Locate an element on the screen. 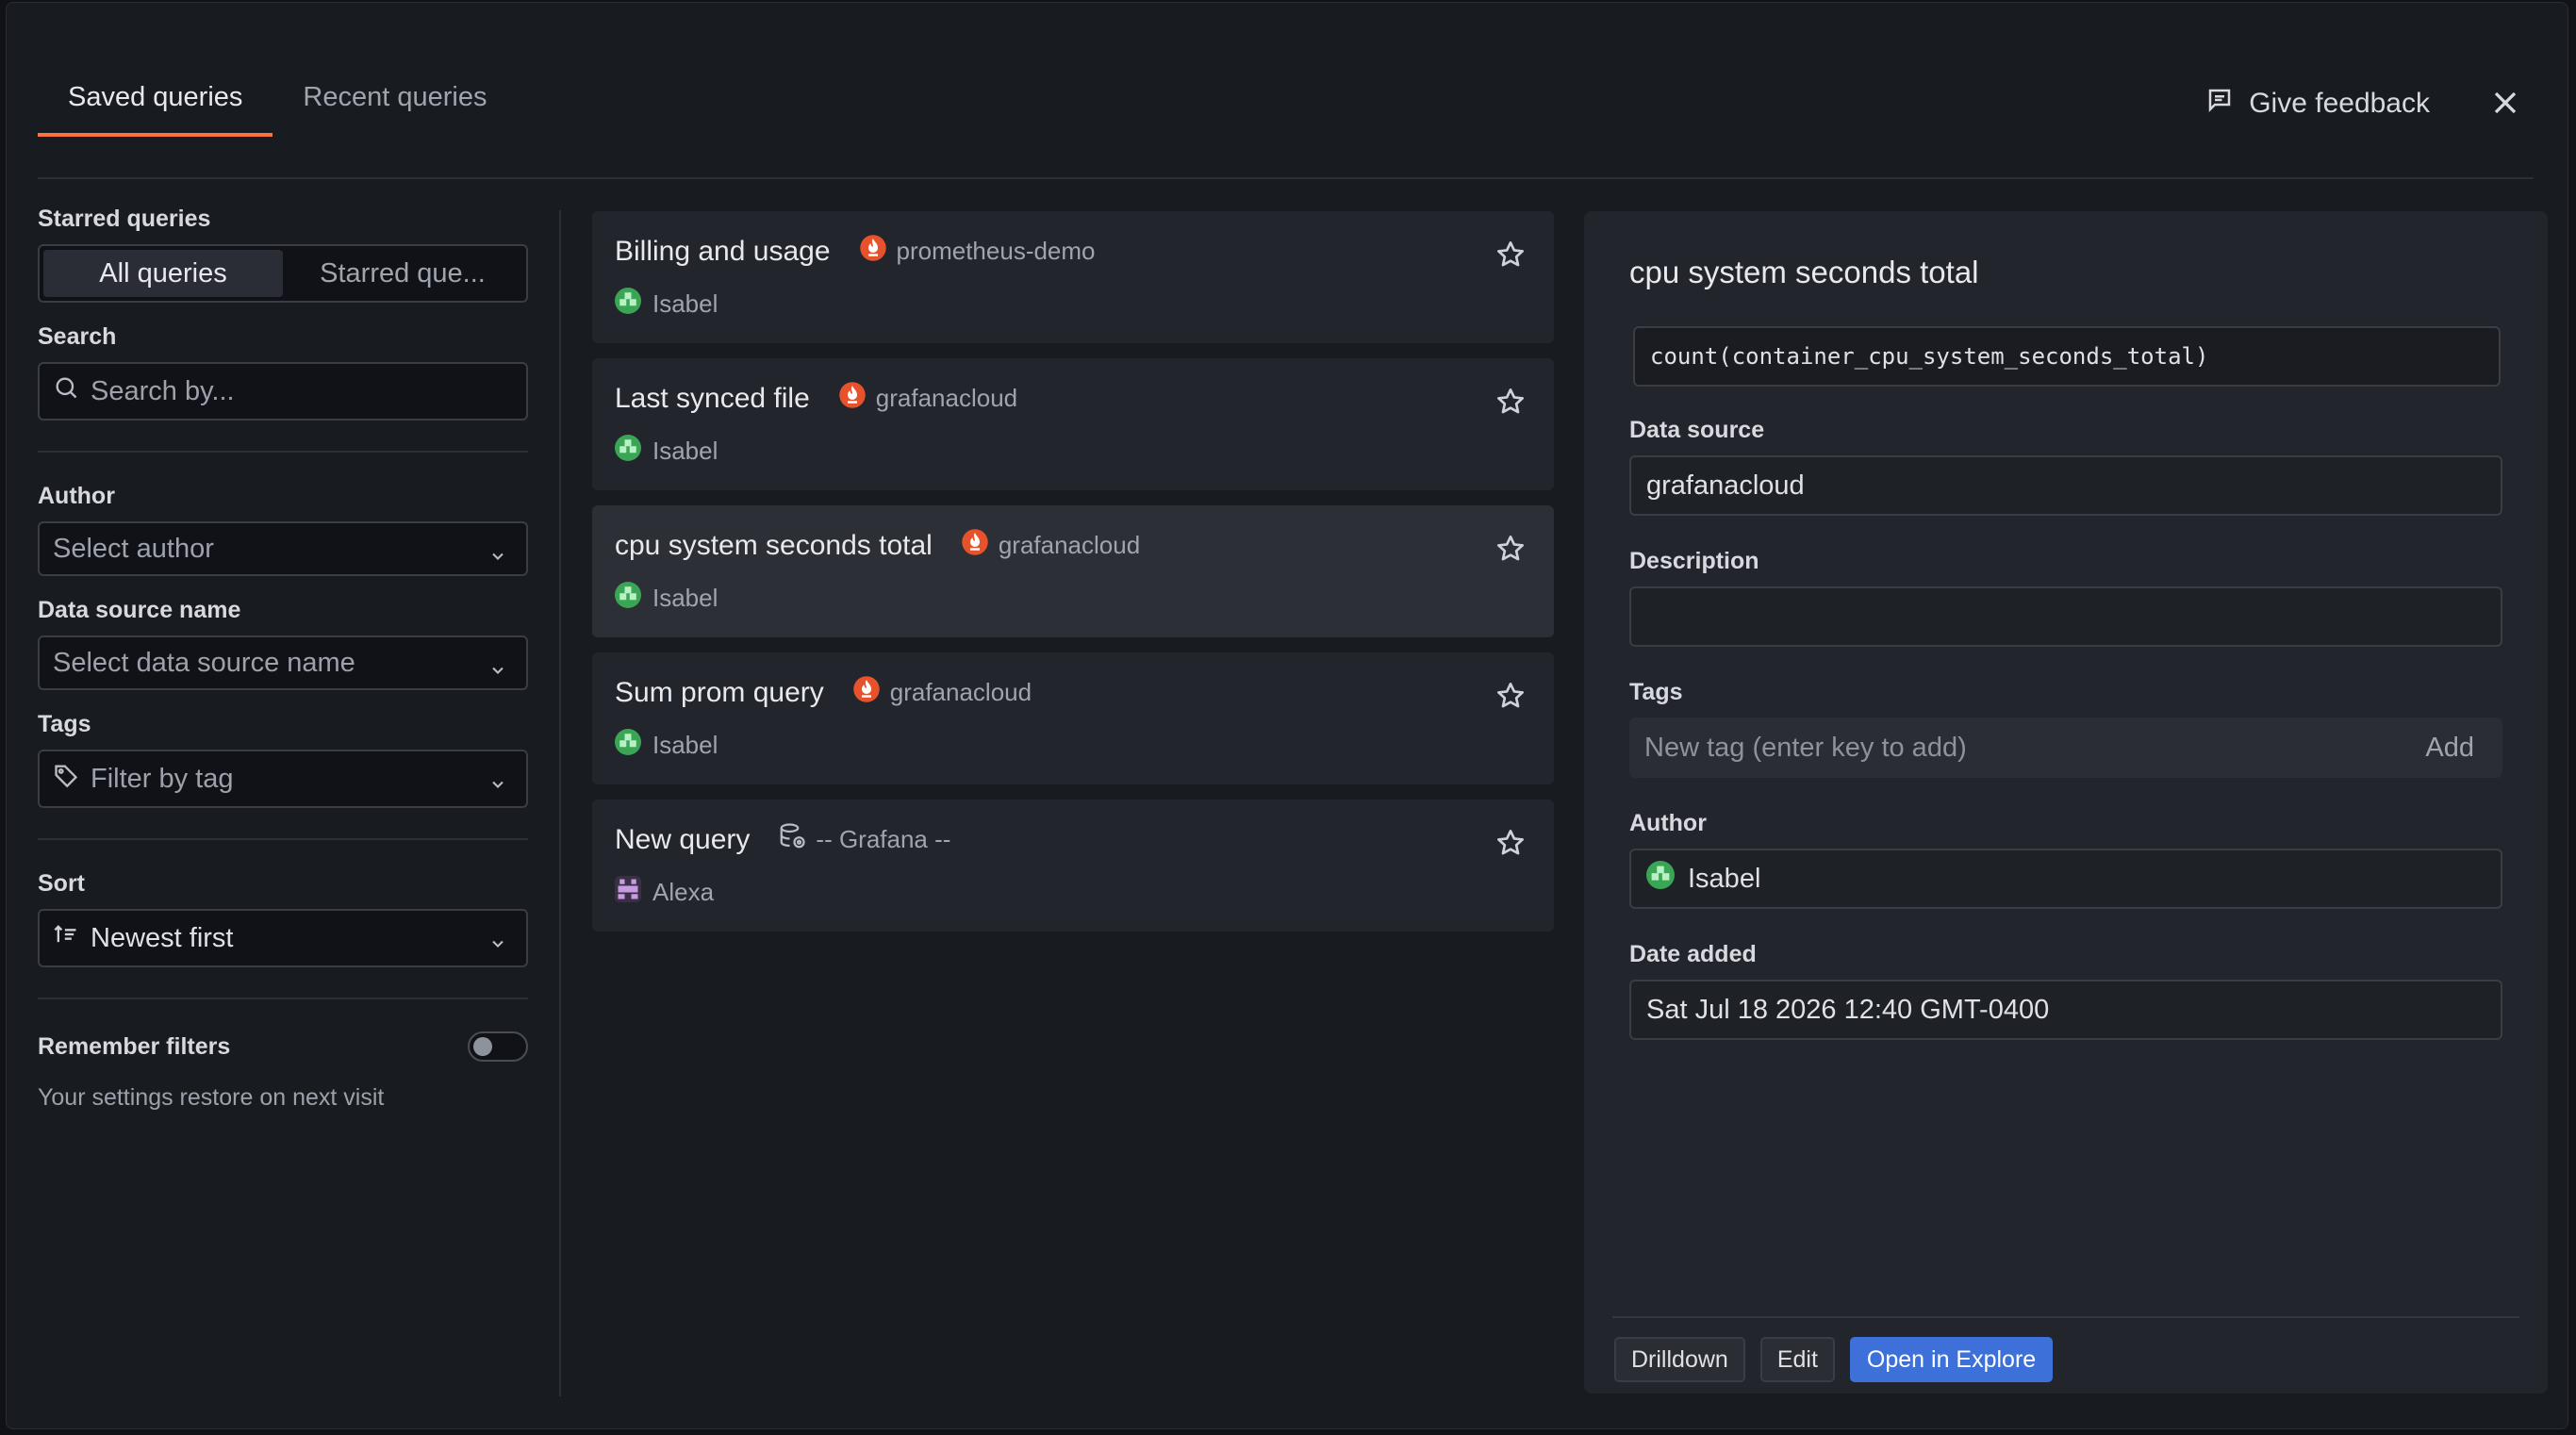 Image resolution: width=2576 pixels, height=1435 pixels. details-author-value: Isabel is located at coordinates (1724, 878).